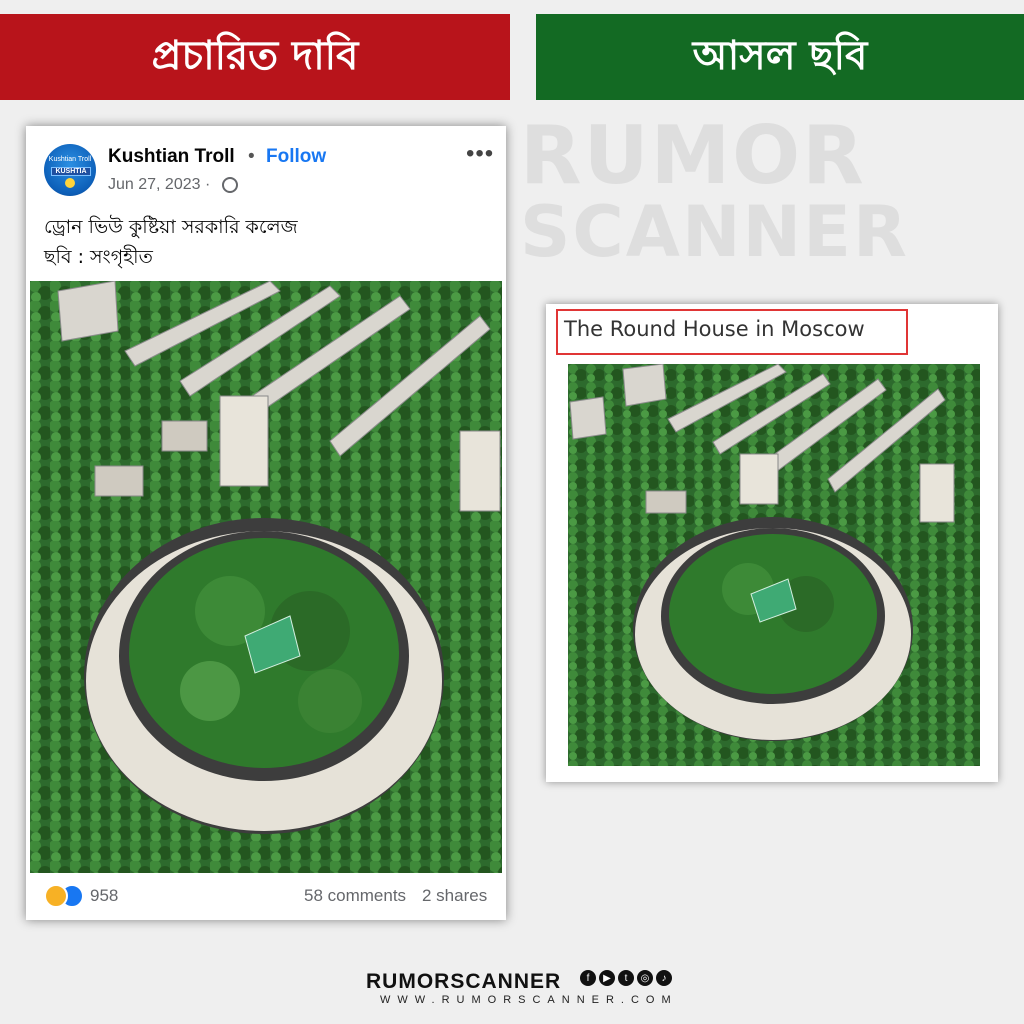  Describe the element at coordinates (159, 185) in the screenshot. I see `post-date: Jun 27, 2023 ·` at that location.